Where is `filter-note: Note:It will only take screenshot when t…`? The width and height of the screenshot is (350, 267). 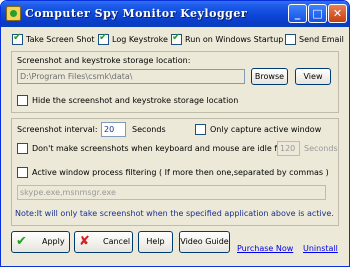 filter-note: Note:It will only take screenshot when t… is located at coordinates (174, 213).